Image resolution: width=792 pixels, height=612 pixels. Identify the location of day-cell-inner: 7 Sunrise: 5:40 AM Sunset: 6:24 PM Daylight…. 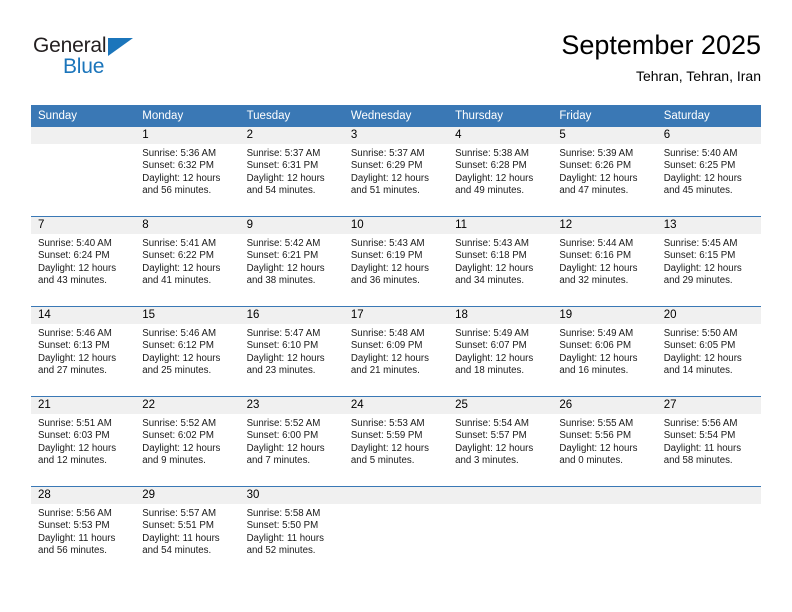
(83, 261).